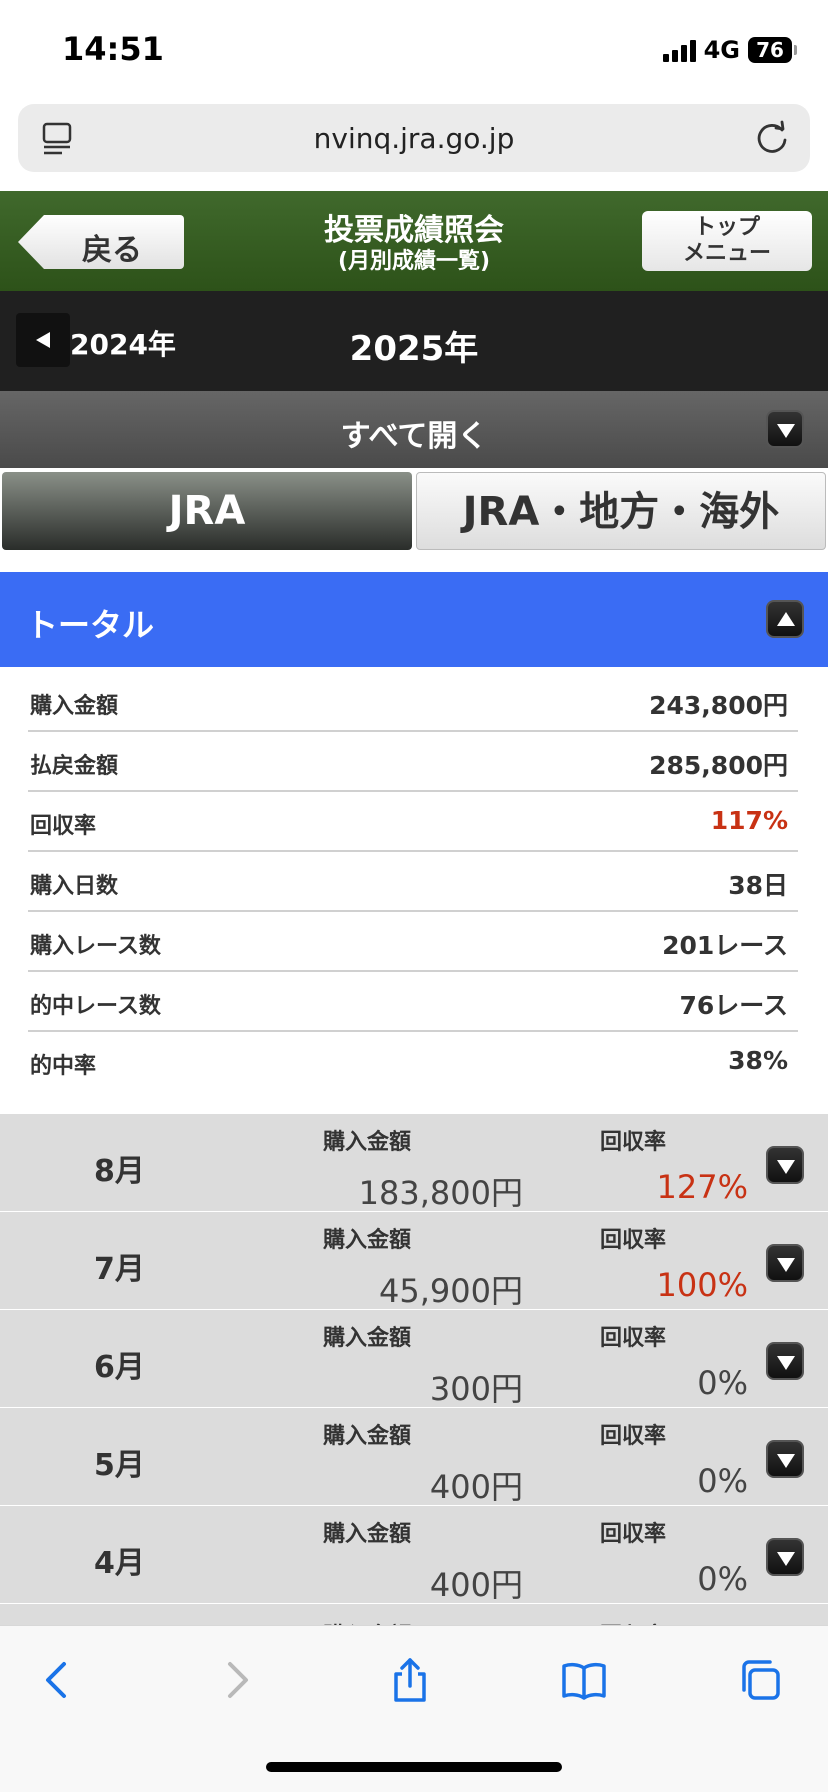 The height and width of the screenshot is (1792, 828). I want to click on url-text: nvinq.jra.go.jp, so click(414, 138).